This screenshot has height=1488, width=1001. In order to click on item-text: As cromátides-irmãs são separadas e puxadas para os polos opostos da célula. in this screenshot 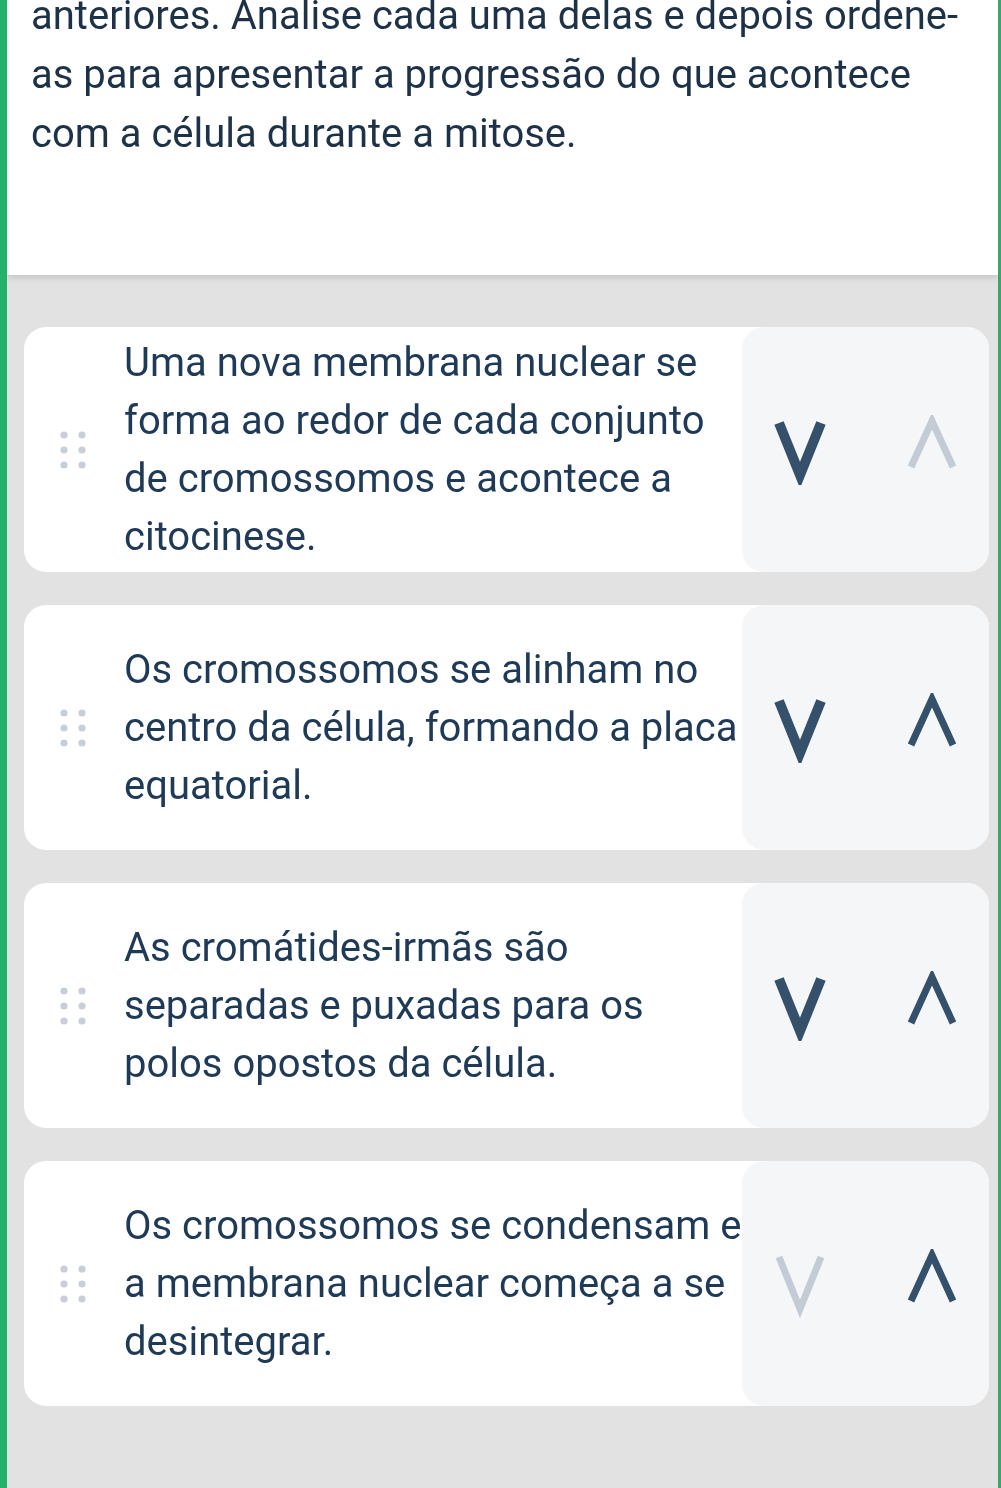, I will do `click(384, 1005)`.